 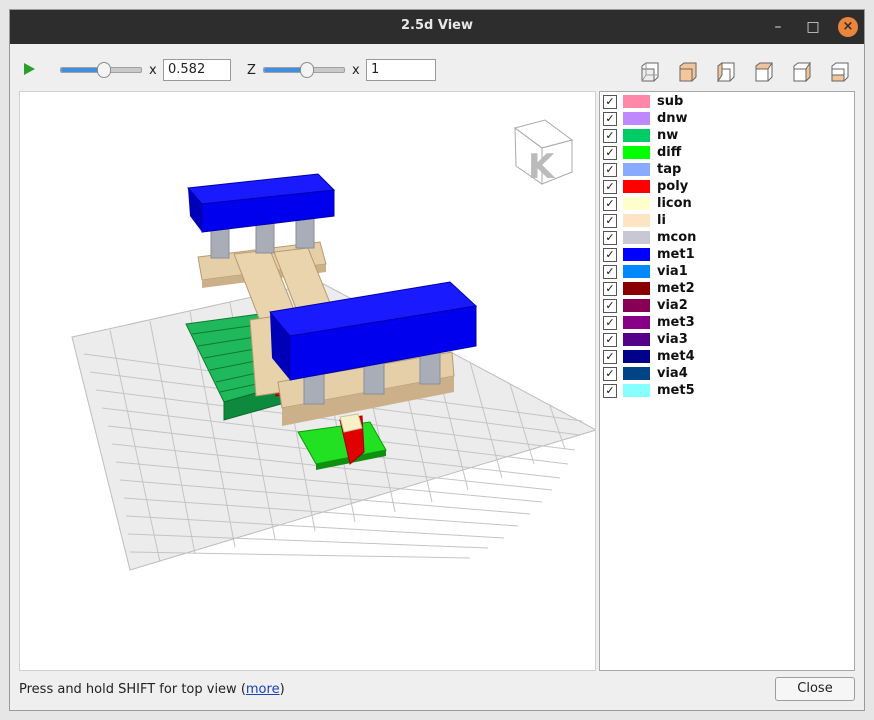 I want to click on title-bar: 2.5d View – □ ×, so click(x=437, y=27).